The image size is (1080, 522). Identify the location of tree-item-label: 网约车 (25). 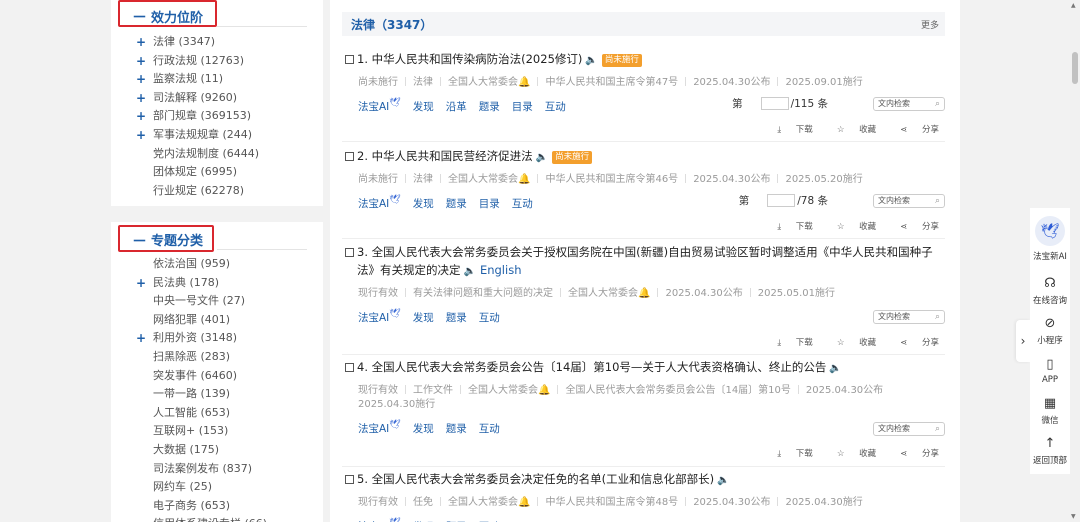
(182, 486).